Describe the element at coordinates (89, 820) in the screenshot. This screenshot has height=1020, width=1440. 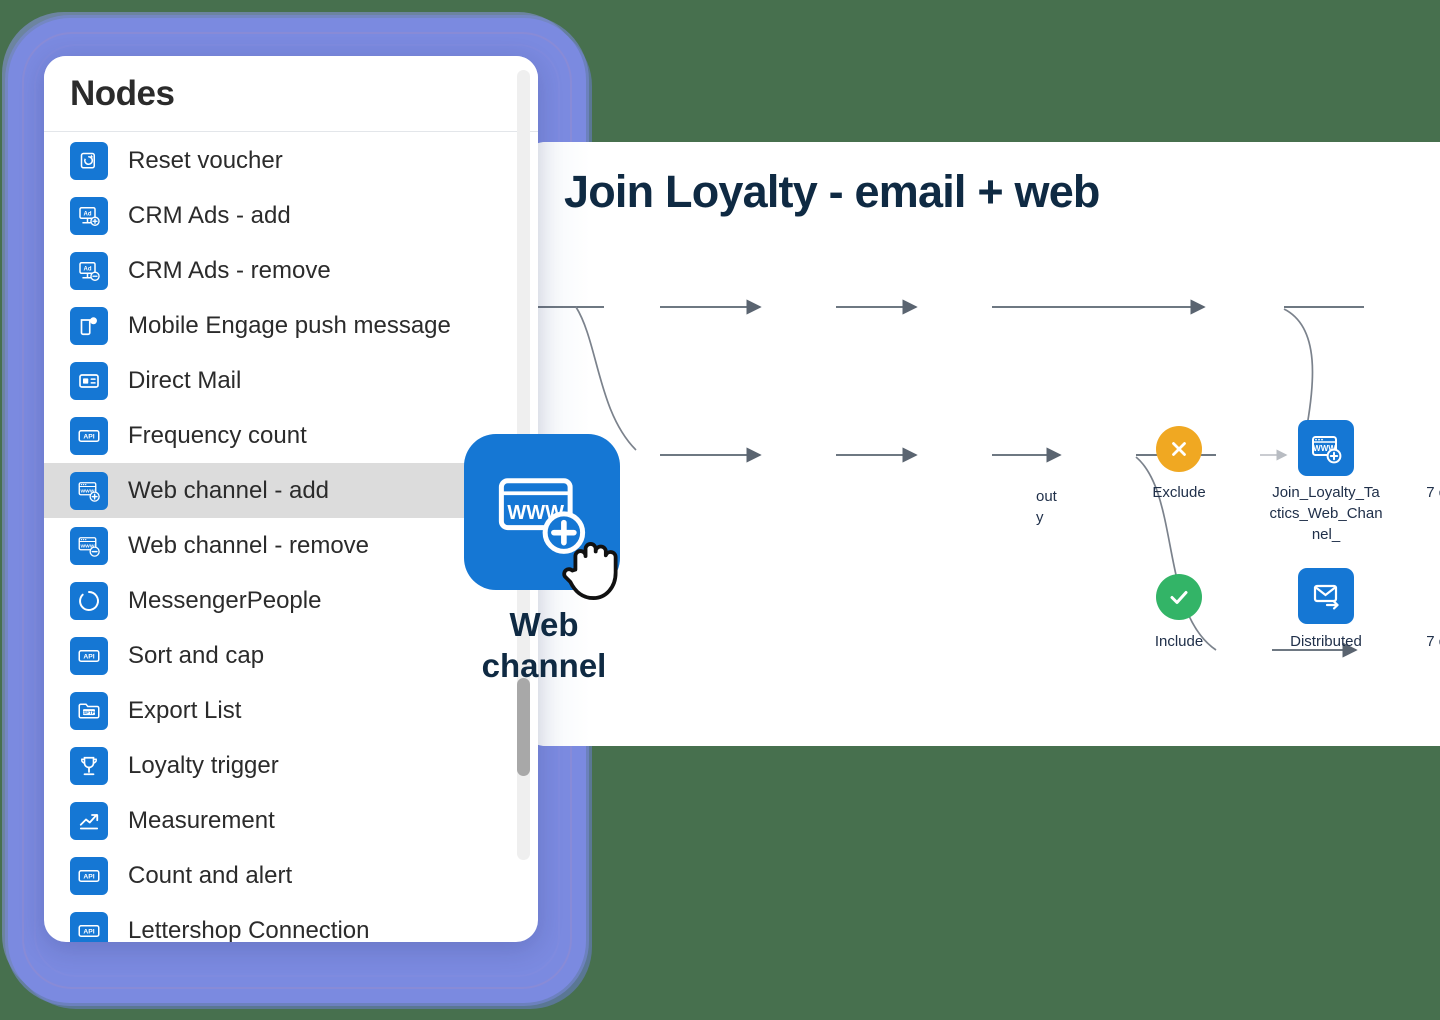
I see `trend-chart-icon` at that location.